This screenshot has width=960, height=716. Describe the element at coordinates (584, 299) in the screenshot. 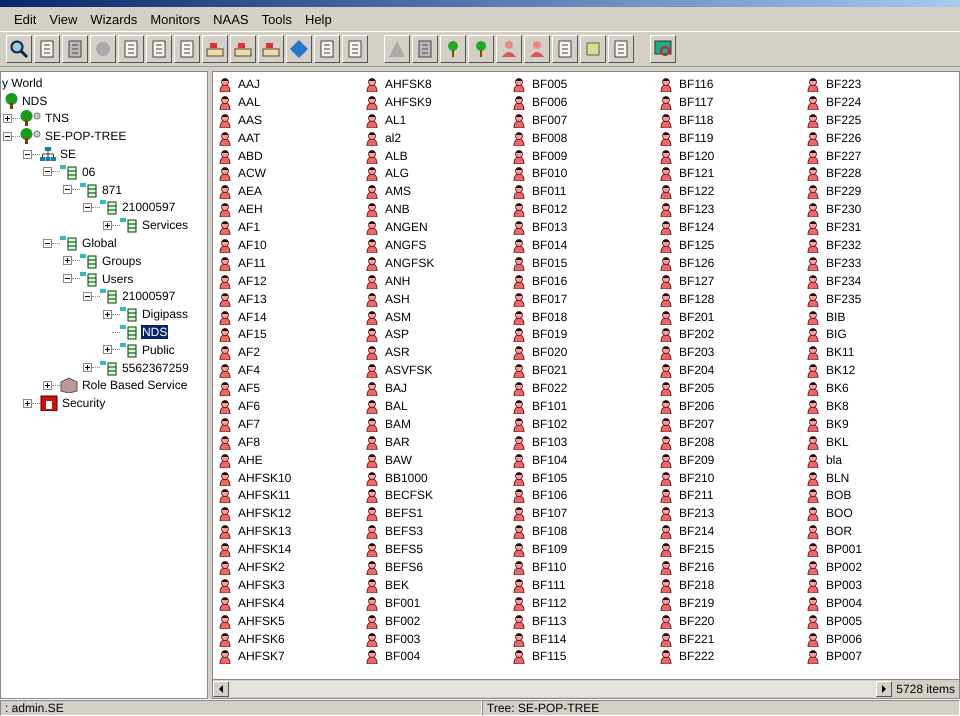

I see `user-list-item: BF017` at that location.